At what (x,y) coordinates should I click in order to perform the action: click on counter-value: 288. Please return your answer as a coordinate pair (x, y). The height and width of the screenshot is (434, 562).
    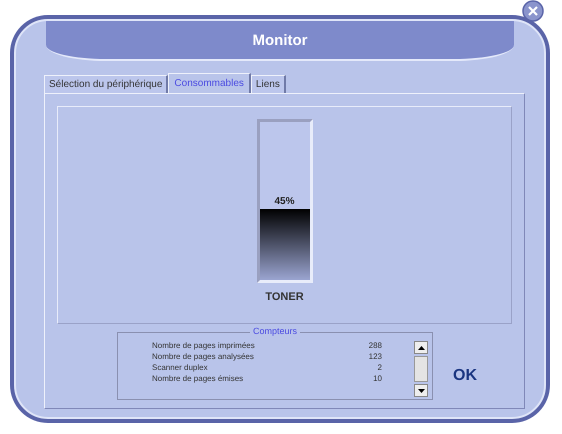
    Looking at the image, I should click on (375, 345).